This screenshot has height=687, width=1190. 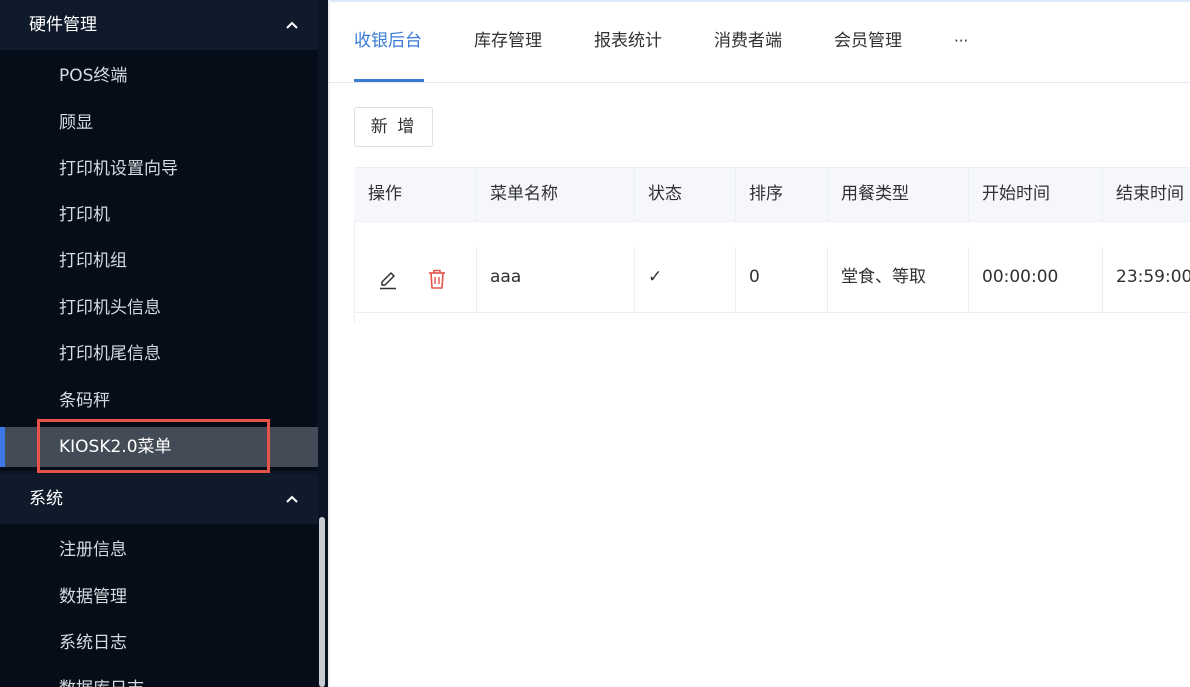 I want to click on sidebar-item-database-log: 数据库日志, so click(x=159, y=678).